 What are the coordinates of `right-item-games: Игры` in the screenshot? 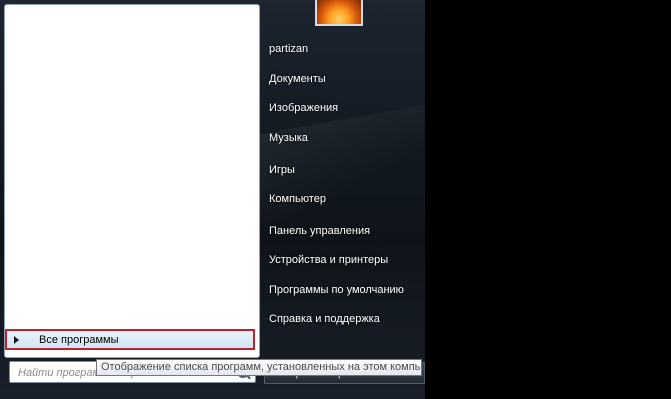 It's located at (344, 170).